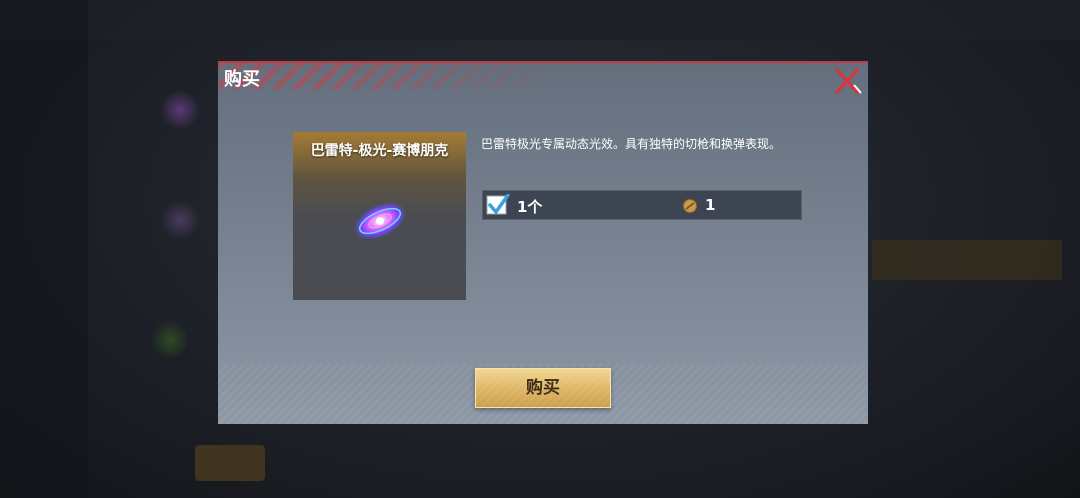  Describe the element at coordinates (540, 20) in the screenshot. I see `background-top-bar` at that location.